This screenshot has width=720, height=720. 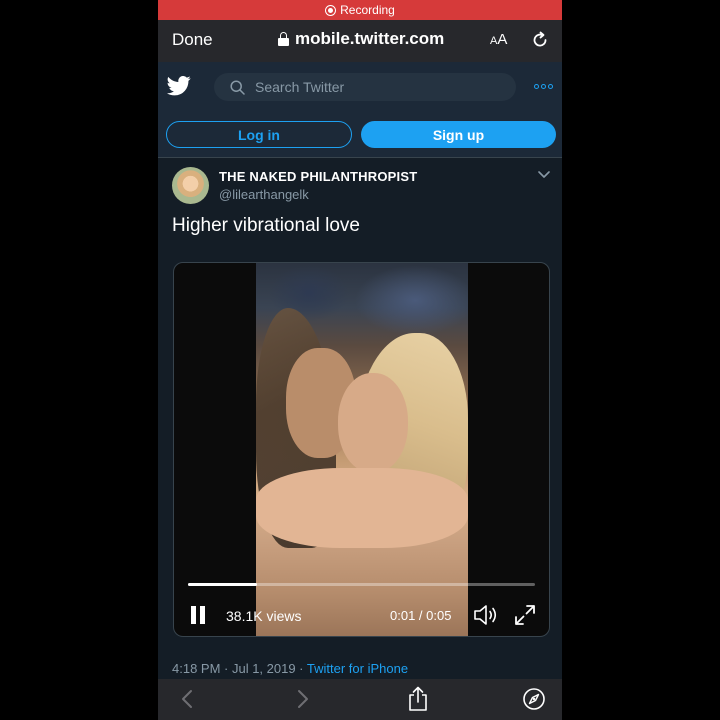 I want to click on share-icon, so click(x=418, y=699).